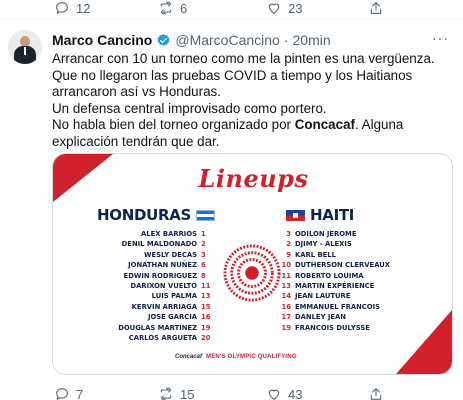 This screenshot has width=463, height=400. What do you see at coordinates (315, 254) in the screenshot?
I see `player-name: KARL BELL` at bounding box center [315, 254].